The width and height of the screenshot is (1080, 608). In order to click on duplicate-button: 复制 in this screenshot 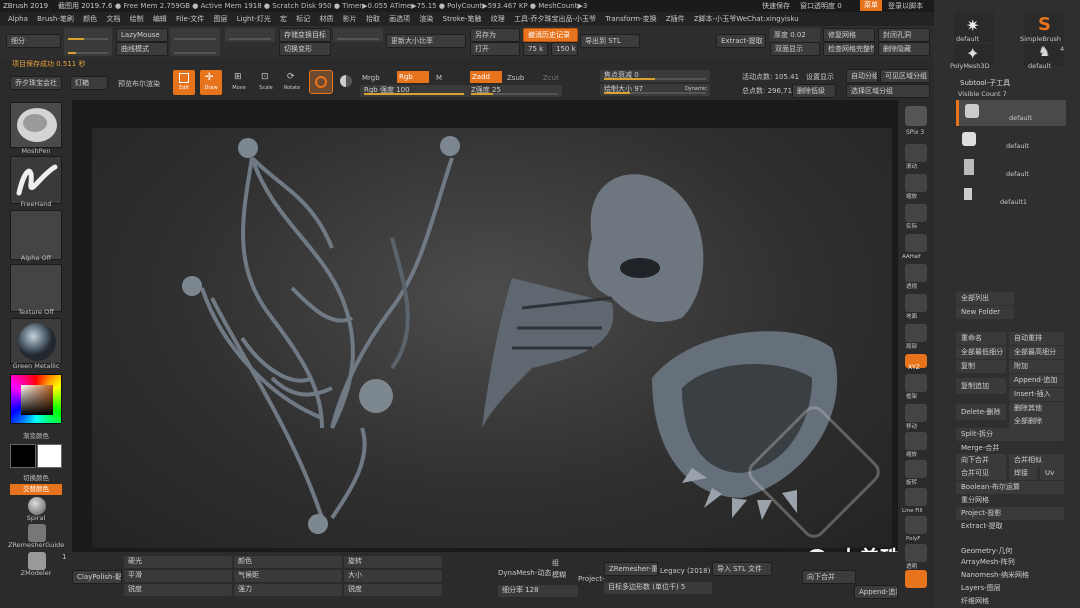, I will do `click(981, 366)`.